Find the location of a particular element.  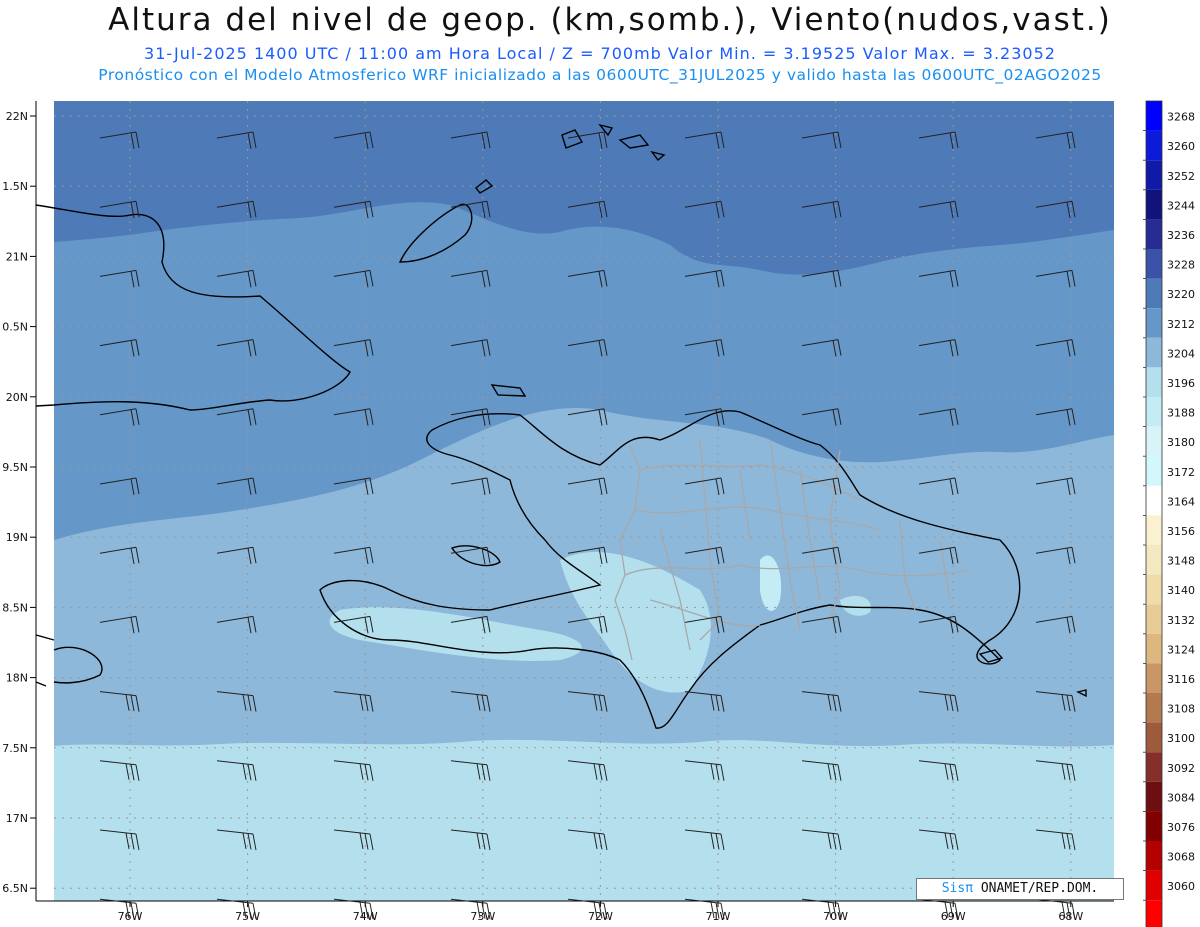

credit-box: Sisπ ONAMET/REP.DOM. is located at coordinates (1020, 889).